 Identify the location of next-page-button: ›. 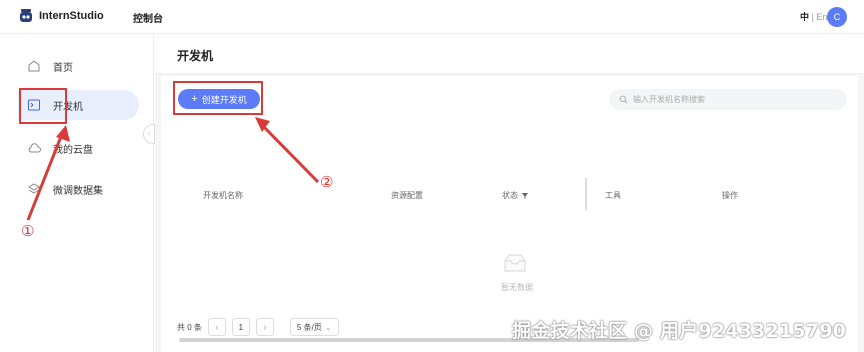
(264, 327).